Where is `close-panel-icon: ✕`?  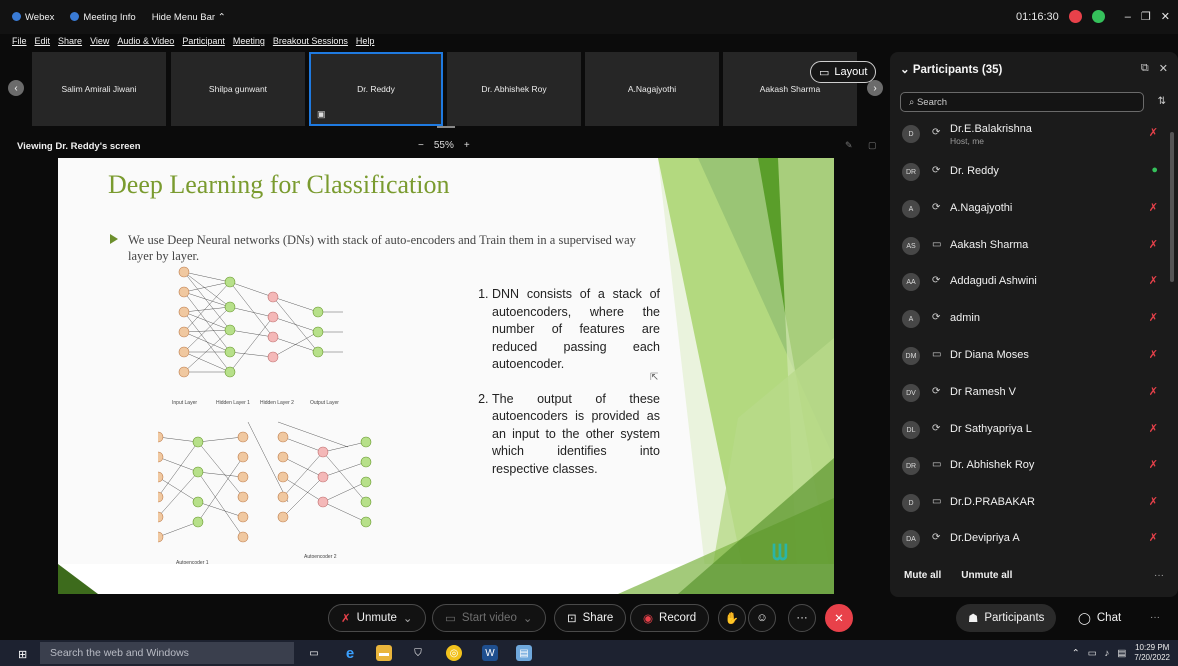 close-panel-icon: ✕ is located at coordinates (1163, 68).